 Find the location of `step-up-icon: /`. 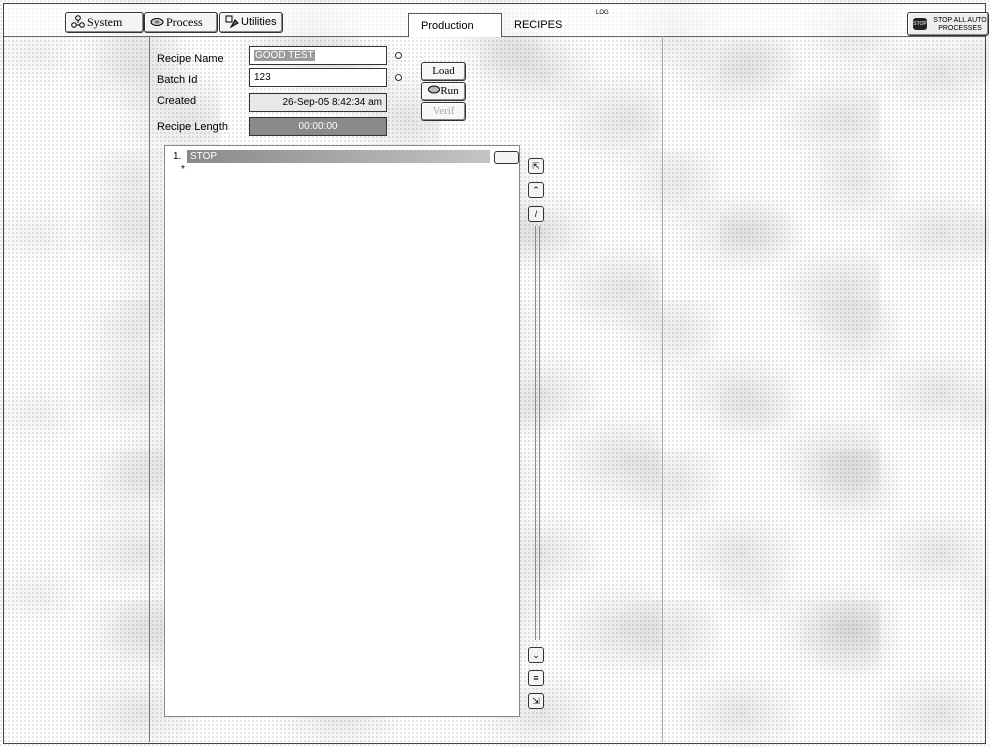

step-up-icon: / is located at coordinates (536, 214).